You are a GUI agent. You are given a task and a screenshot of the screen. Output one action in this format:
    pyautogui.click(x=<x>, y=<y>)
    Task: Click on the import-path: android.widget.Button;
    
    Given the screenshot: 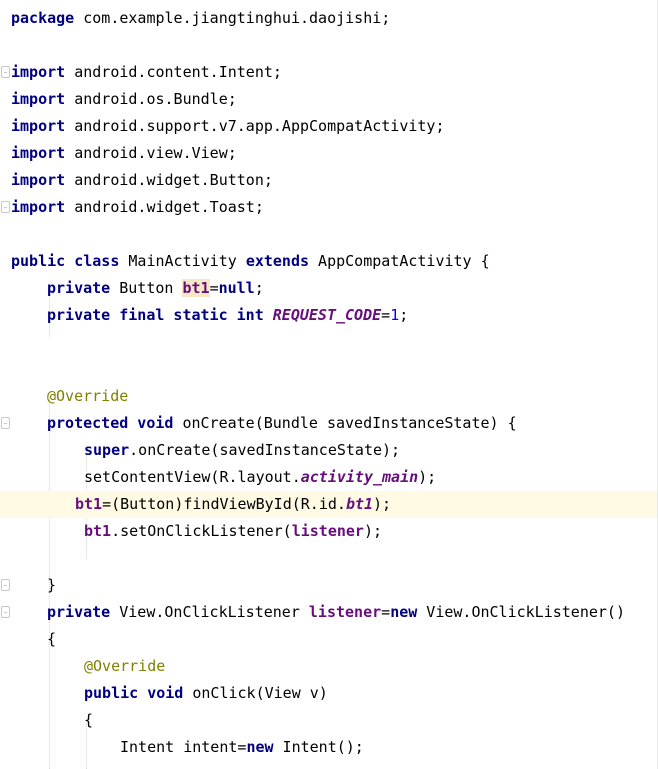 What is the action you would take?
    pyautogui.click(x=169, y=180)
    